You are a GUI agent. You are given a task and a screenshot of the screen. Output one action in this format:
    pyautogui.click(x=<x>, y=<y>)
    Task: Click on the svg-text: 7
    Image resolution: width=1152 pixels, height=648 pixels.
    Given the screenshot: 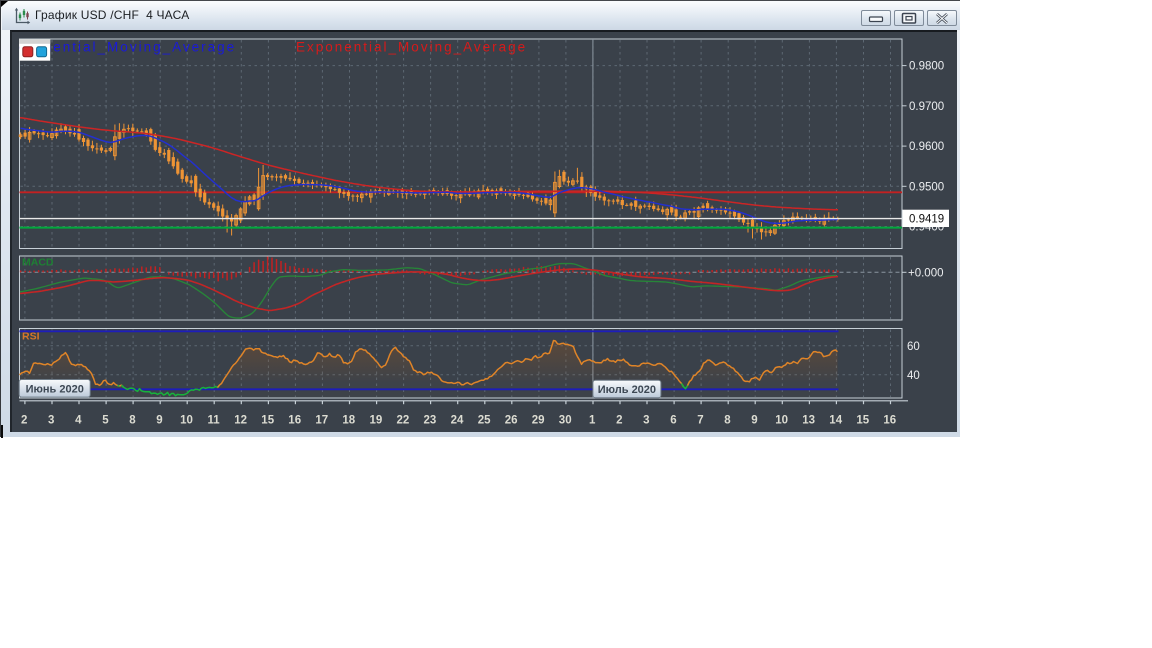 What is the action you would take?
    pyautogui.click(x=700, y=421)
    